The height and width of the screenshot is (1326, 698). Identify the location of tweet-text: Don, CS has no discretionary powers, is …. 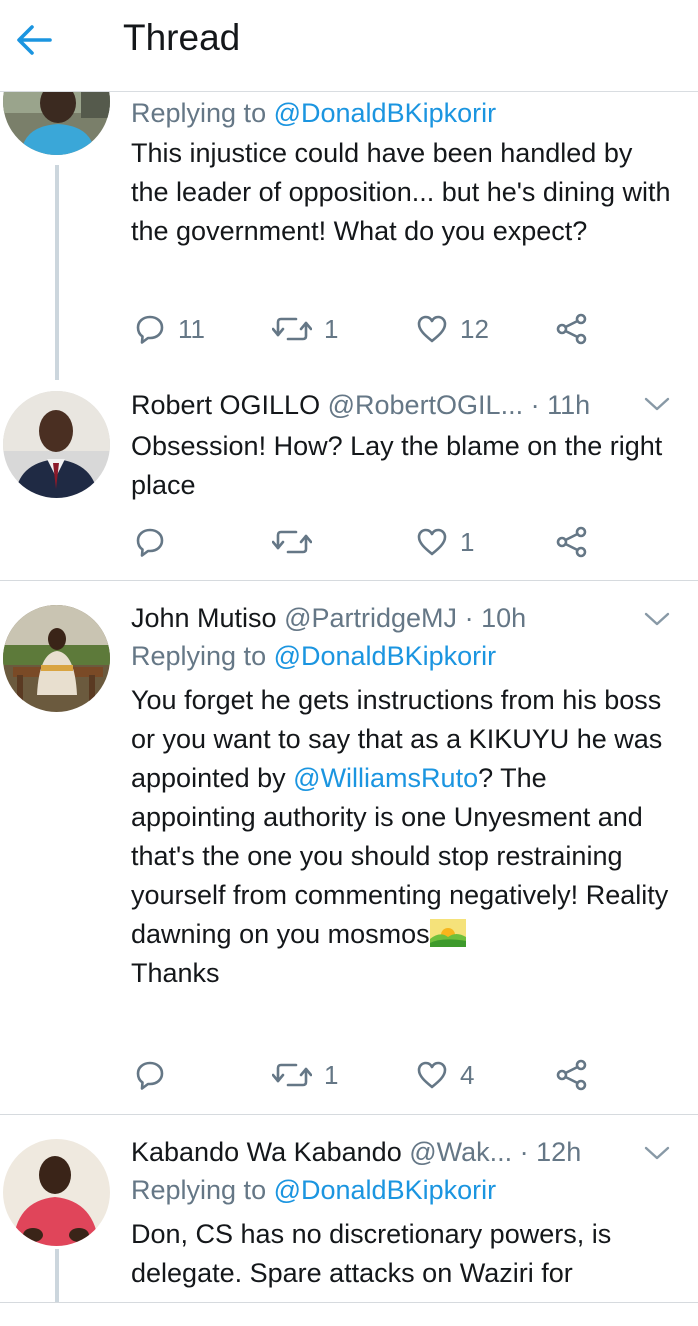
(371, 1253).